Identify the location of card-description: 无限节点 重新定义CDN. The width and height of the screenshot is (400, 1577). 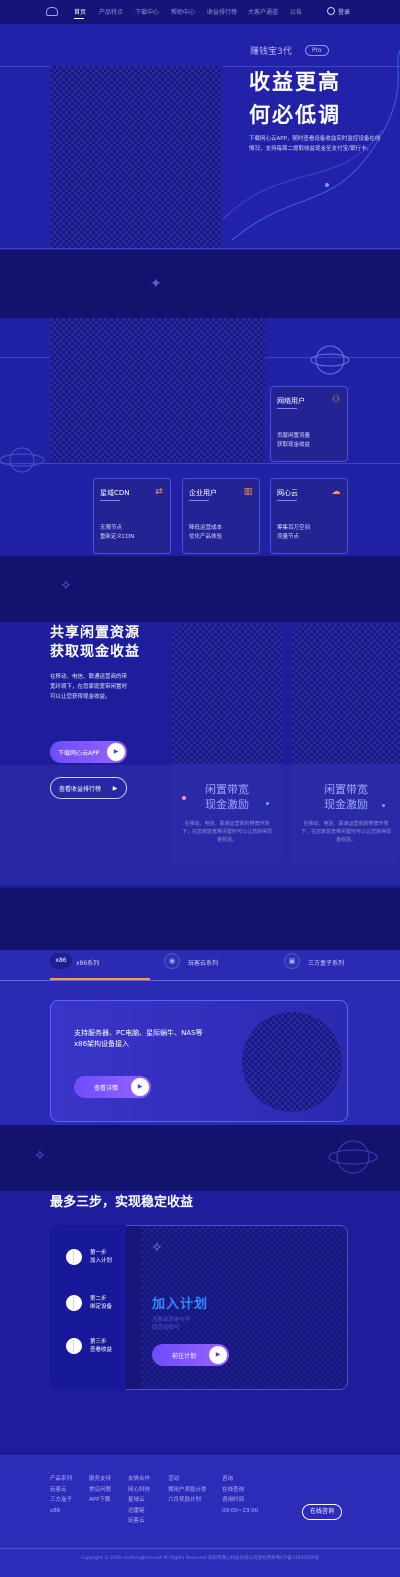
(117, 532).